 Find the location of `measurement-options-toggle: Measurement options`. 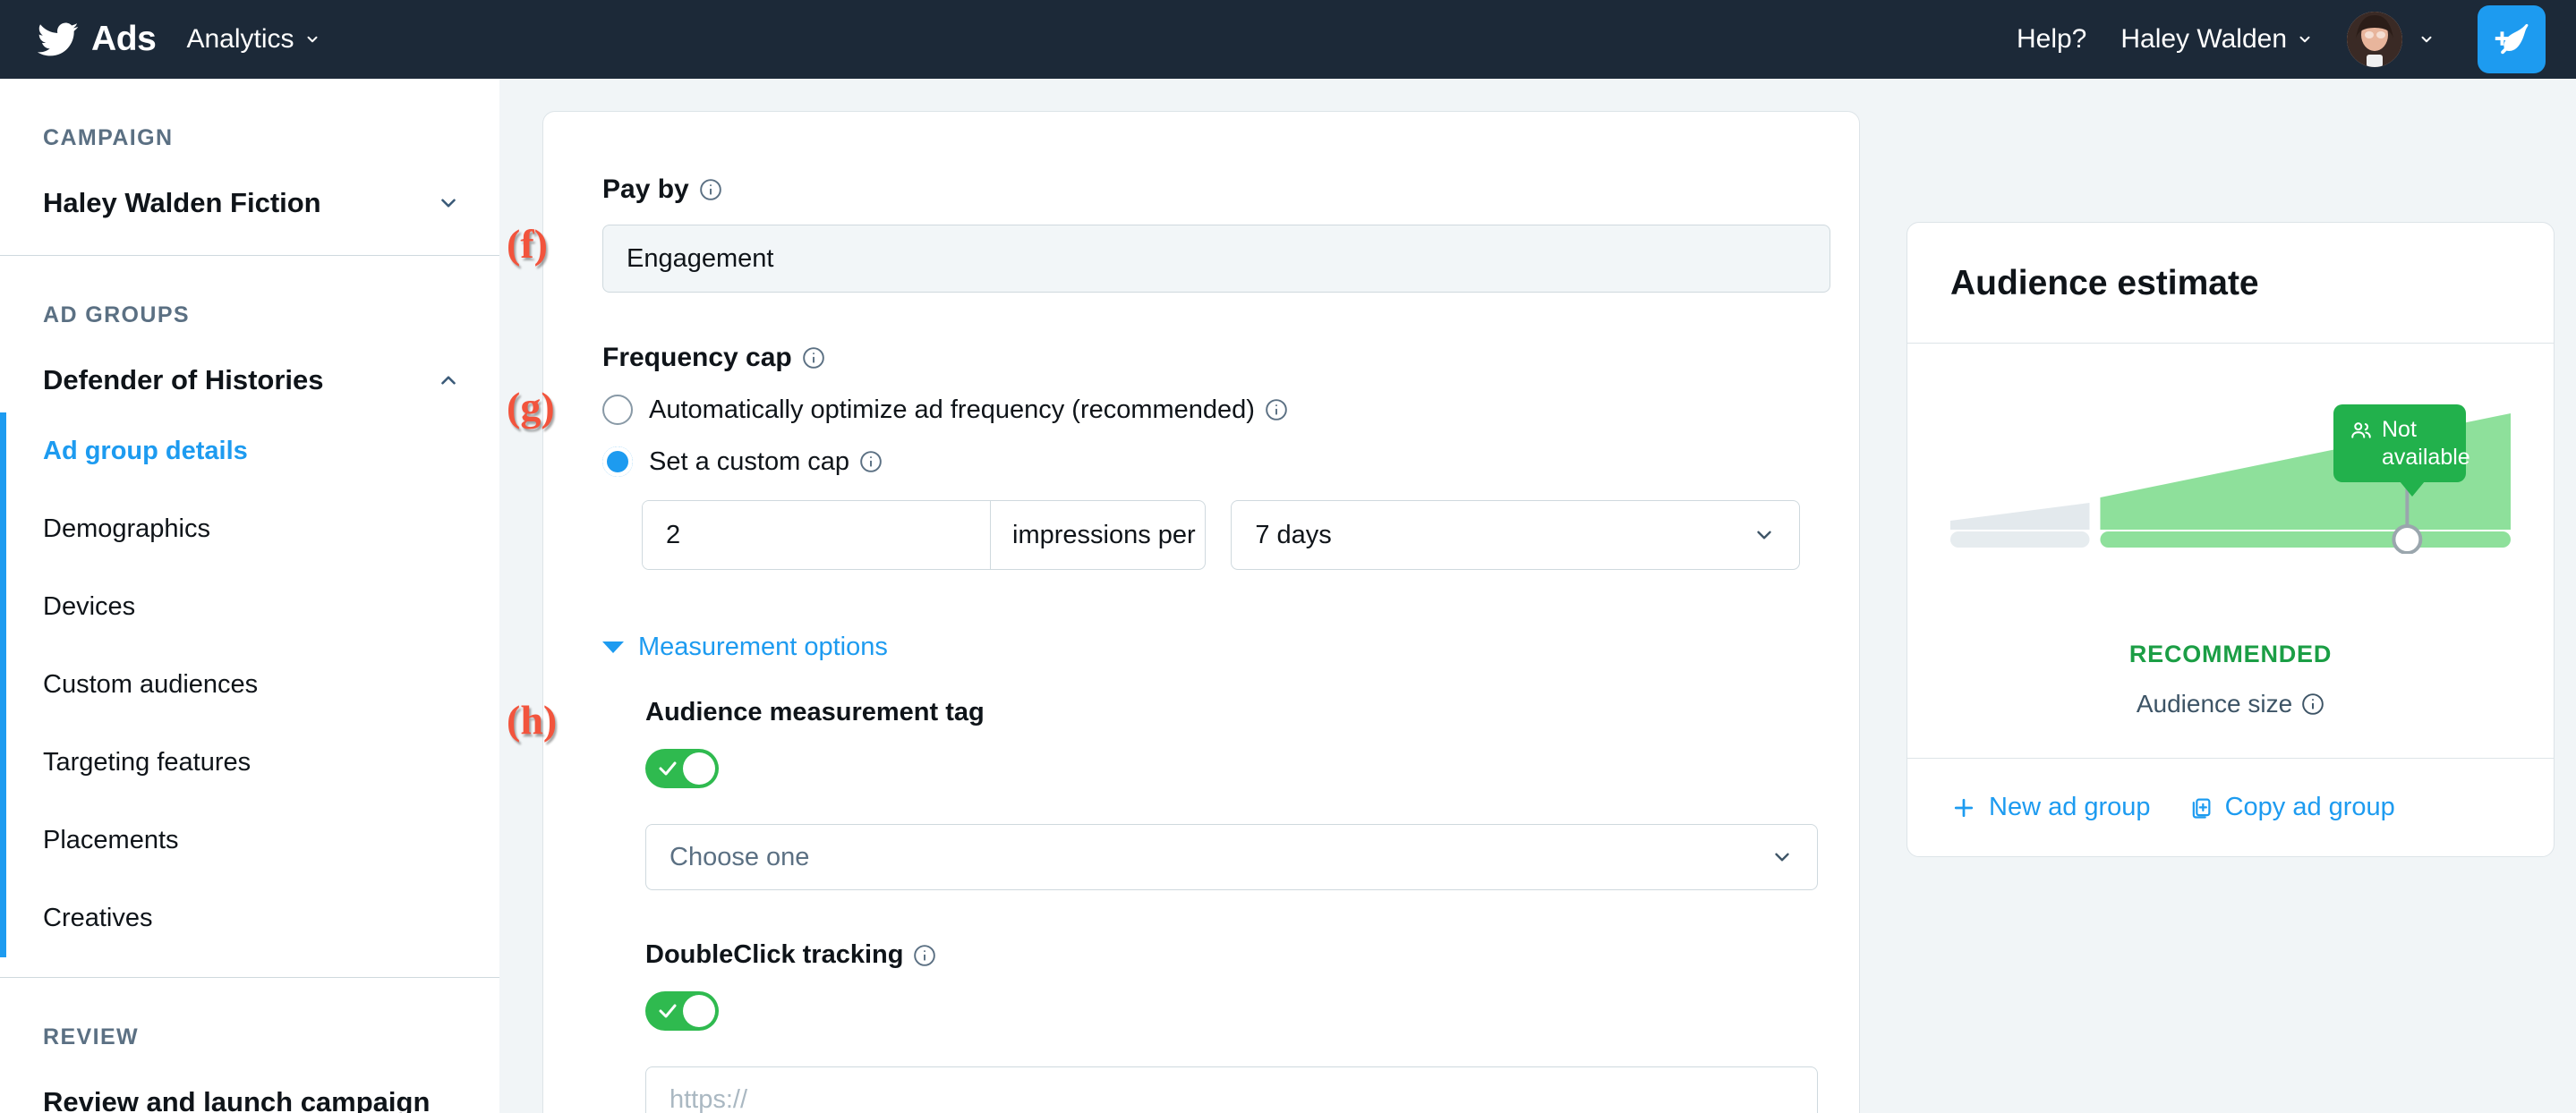

measurement-options-toggle: Measurement options is located at coordinates (1201, 647).